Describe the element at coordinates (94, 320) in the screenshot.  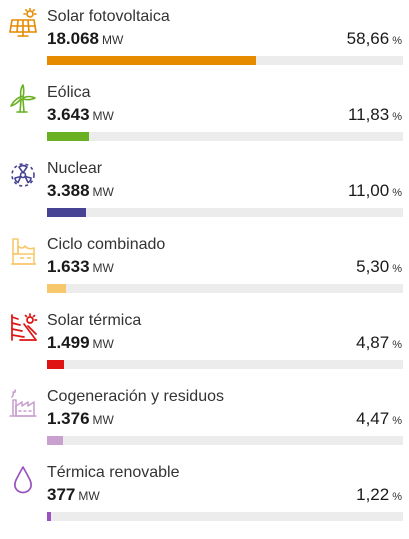
I see `source-name: Solar térmica` at that location.